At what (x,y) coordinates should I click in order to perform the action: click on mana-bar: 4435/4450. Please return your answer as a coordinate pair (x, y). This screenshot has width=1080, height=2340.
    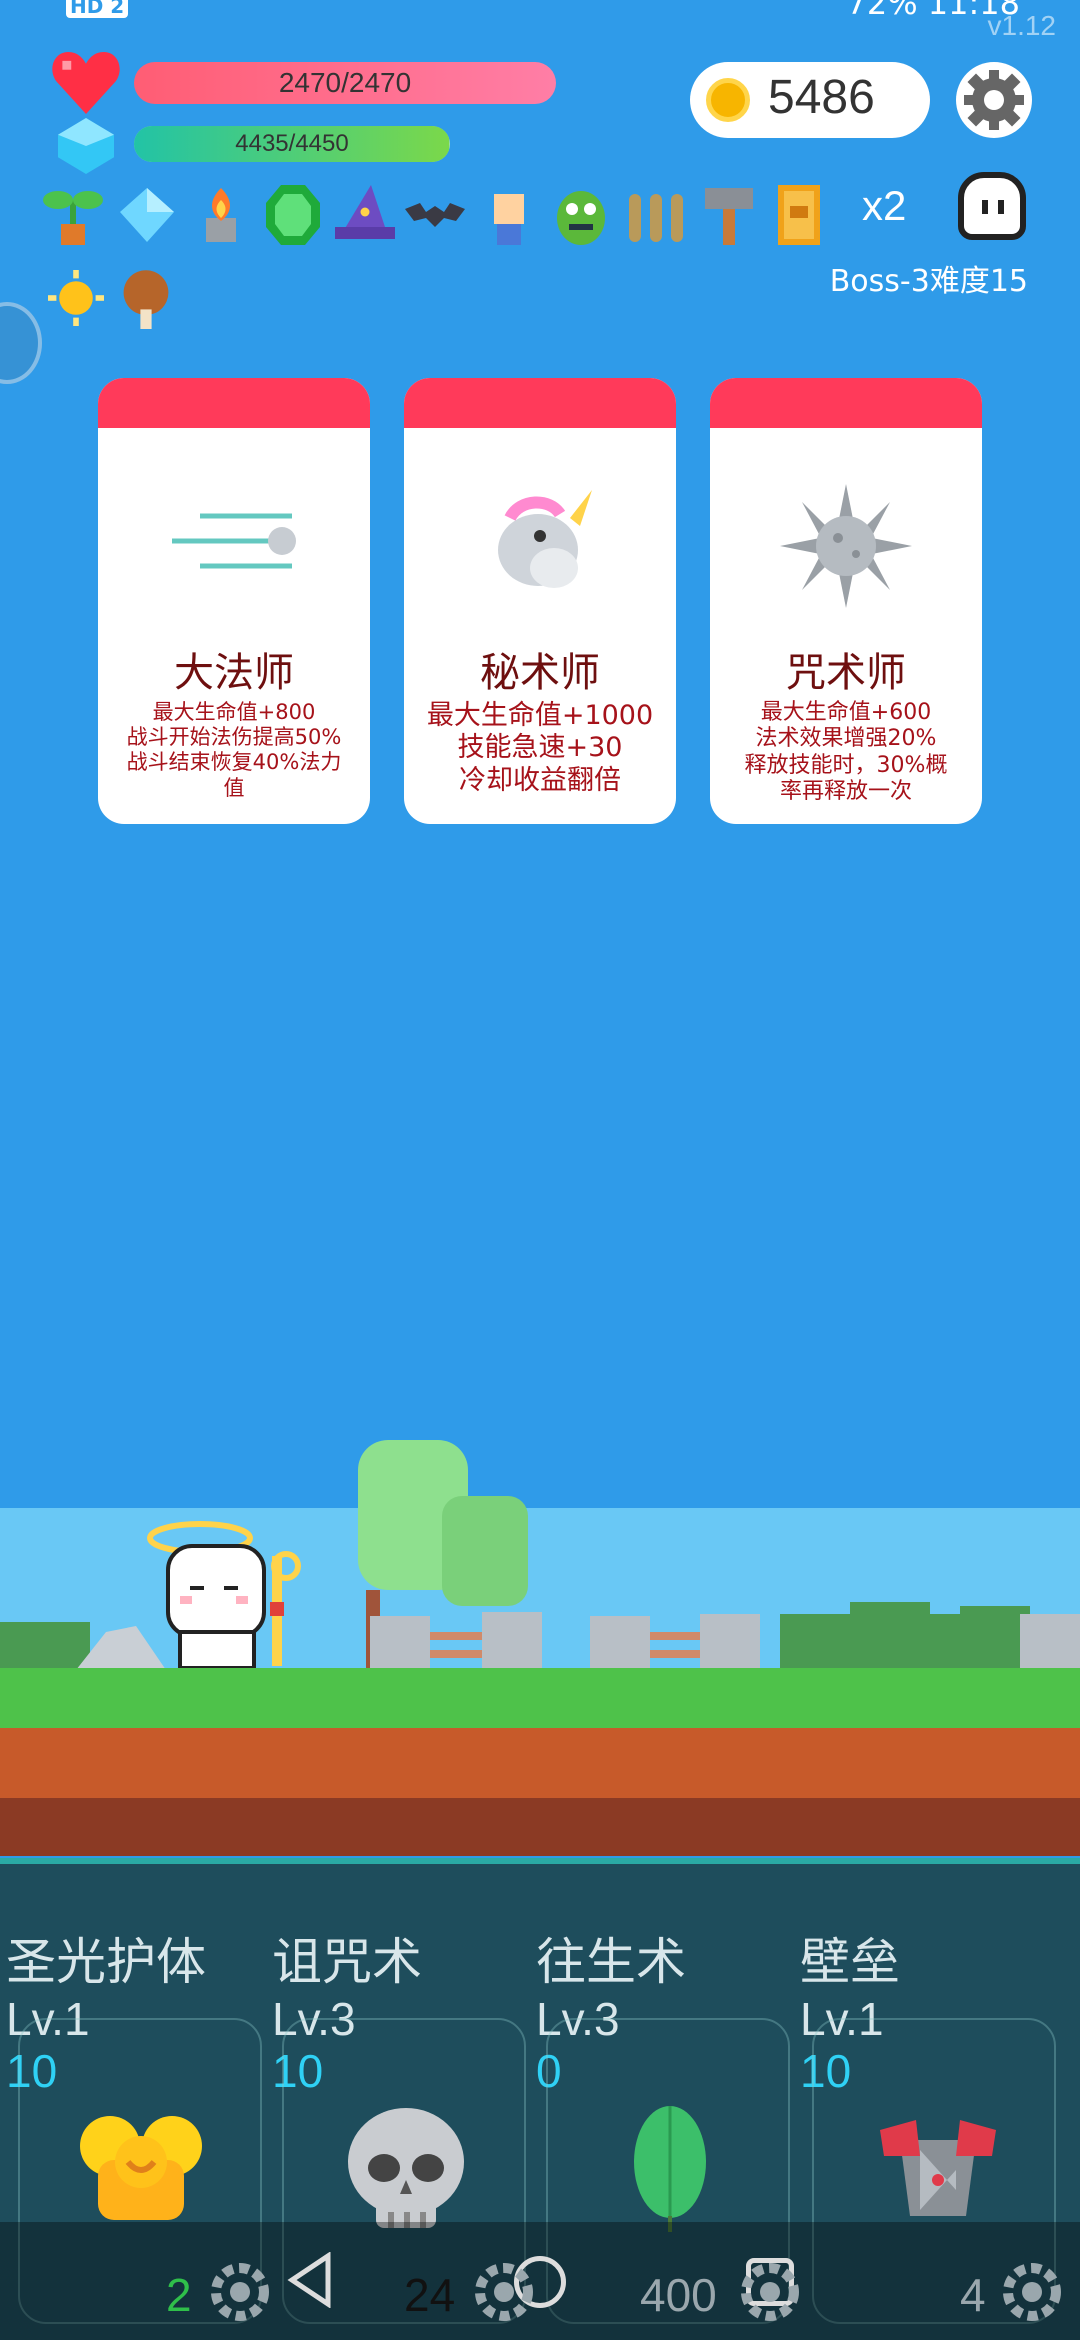
    Looking at the image, I should click on (292, 144).